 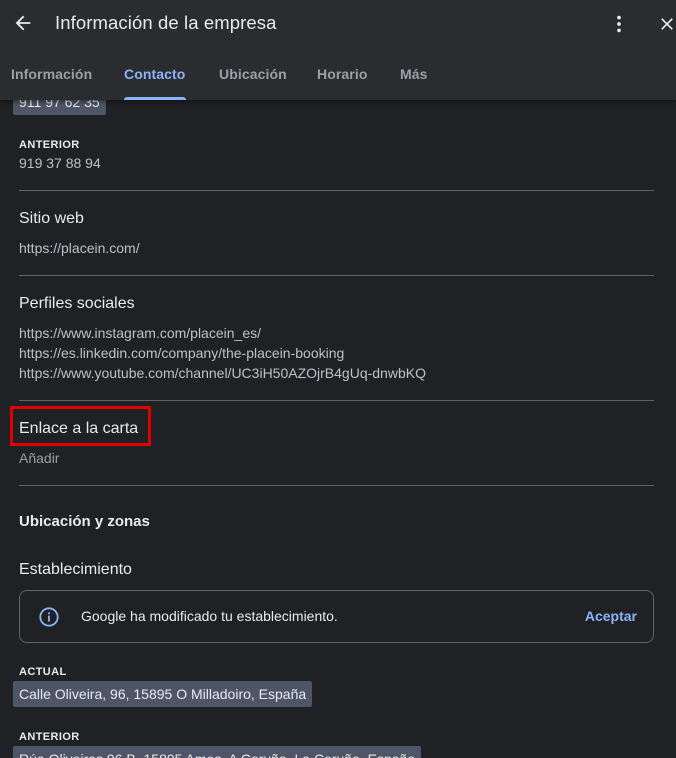 What do you see at coordinates (51, 218) in the screenshot?
I see `website-title: Sitio web` at bounding box center [51, 218].